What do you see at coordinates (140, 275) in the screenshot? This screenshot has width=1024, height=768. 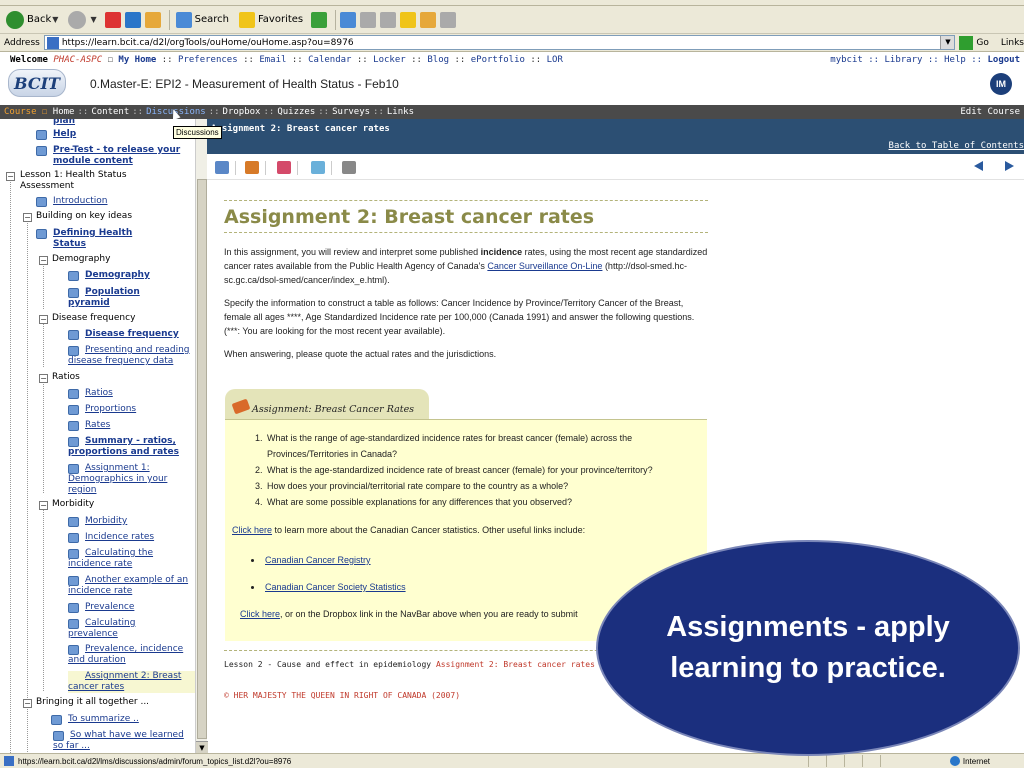 I see `tree-item: Demography` at bounding box center [140, 275].